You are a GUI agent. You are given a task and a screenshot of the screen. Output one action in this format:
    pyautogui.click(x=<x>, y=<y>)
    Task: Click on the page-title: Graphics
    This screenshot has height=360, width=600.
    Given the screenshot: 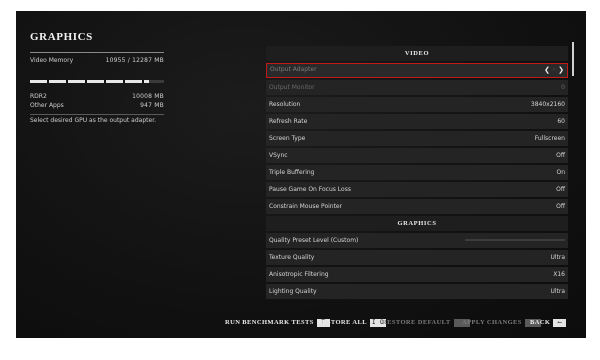 What is the action you would take?
    pyautogui.click(x=61, y=37)
    